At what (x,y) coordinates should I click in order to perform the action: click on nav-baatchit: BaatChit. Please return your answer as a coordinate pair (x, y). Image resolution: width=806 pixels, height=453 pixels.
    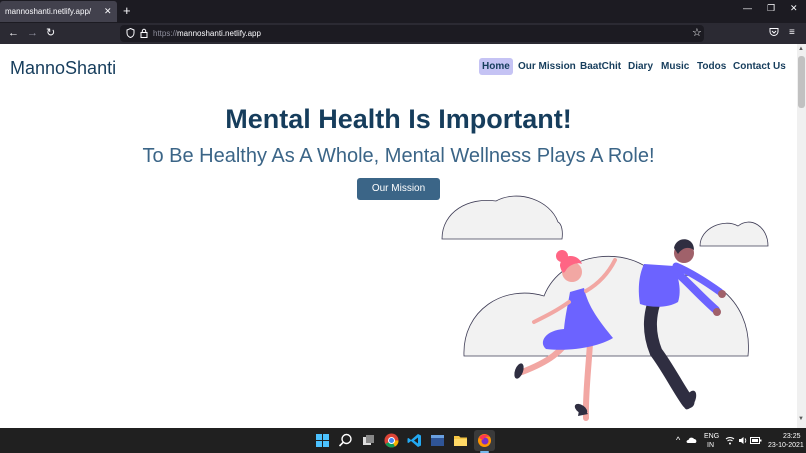
    Looking at the image, I should click on (600, 66).